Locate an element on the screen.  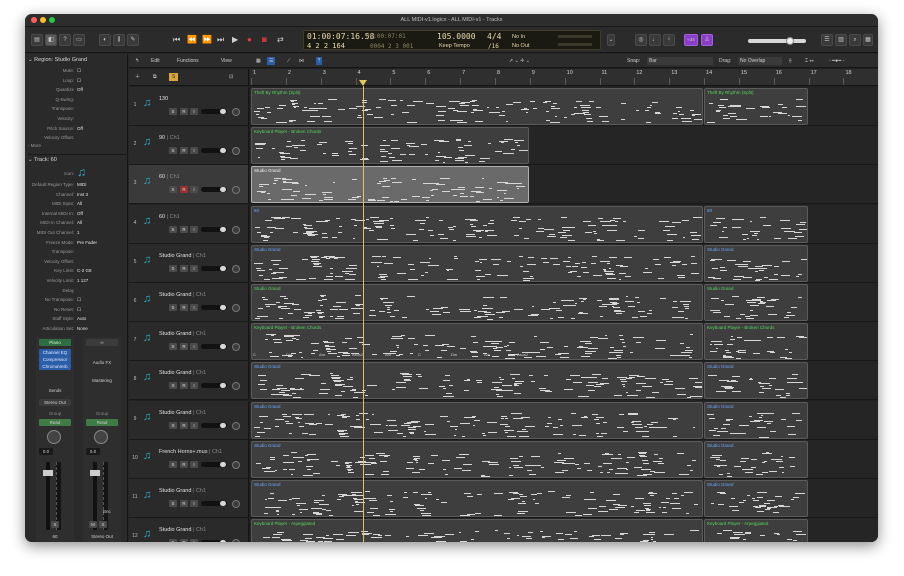
library-button: ▤ is located at coordinates (37, 40).